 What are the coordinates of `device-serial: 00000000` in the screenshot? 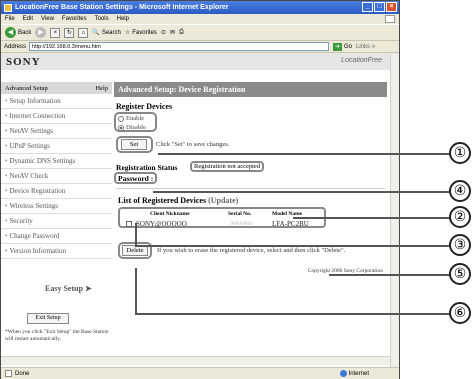 It's located at (241, 224).